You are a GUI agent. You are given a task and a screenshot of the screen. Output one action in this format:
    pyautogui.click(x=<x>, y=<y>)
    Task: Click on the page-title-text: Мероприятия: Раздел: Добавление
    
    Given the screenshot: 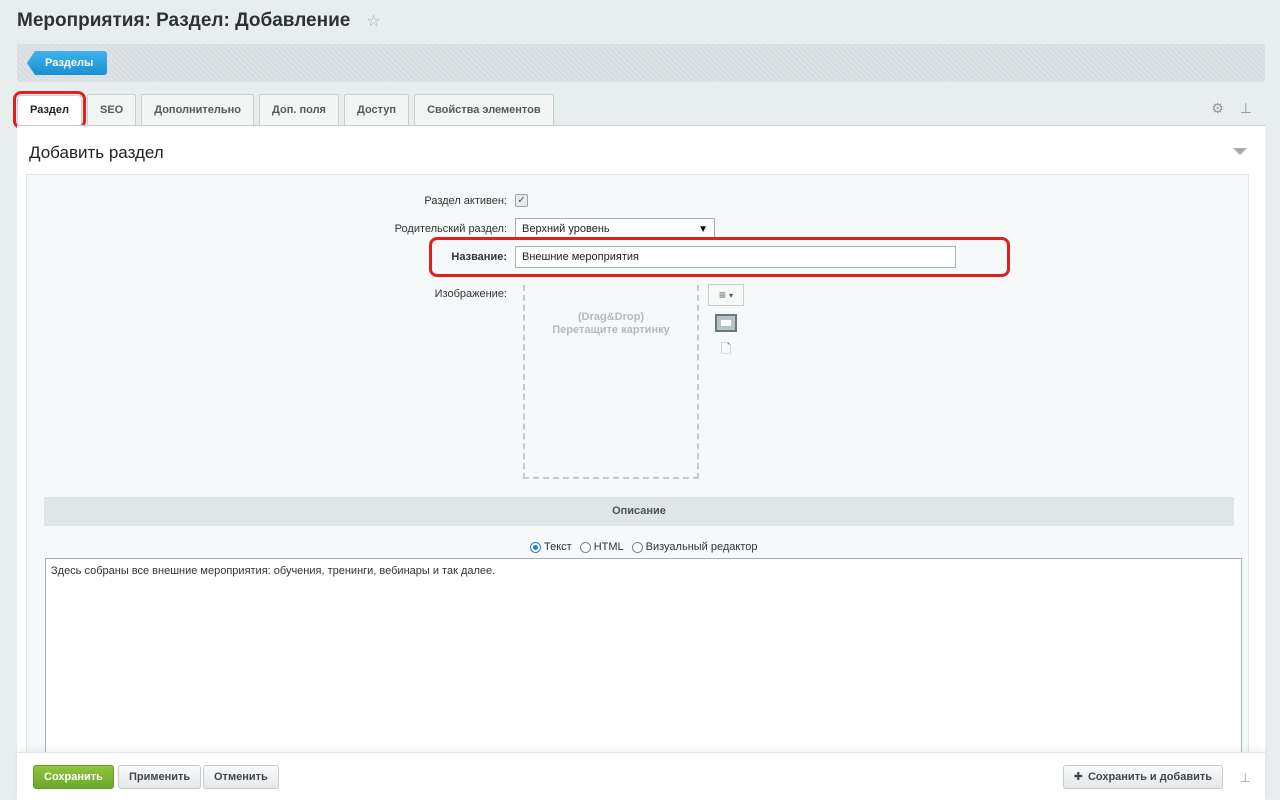 What is the action you would take?
    pyautogui.click(x=184, y=20)
    